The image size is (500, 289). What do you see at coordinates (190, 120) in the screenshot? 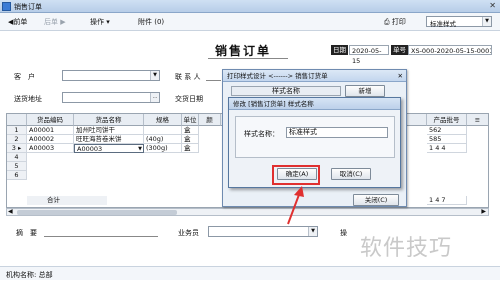
I see `table-header-unit: 单位` at bounding box center [190, 120].